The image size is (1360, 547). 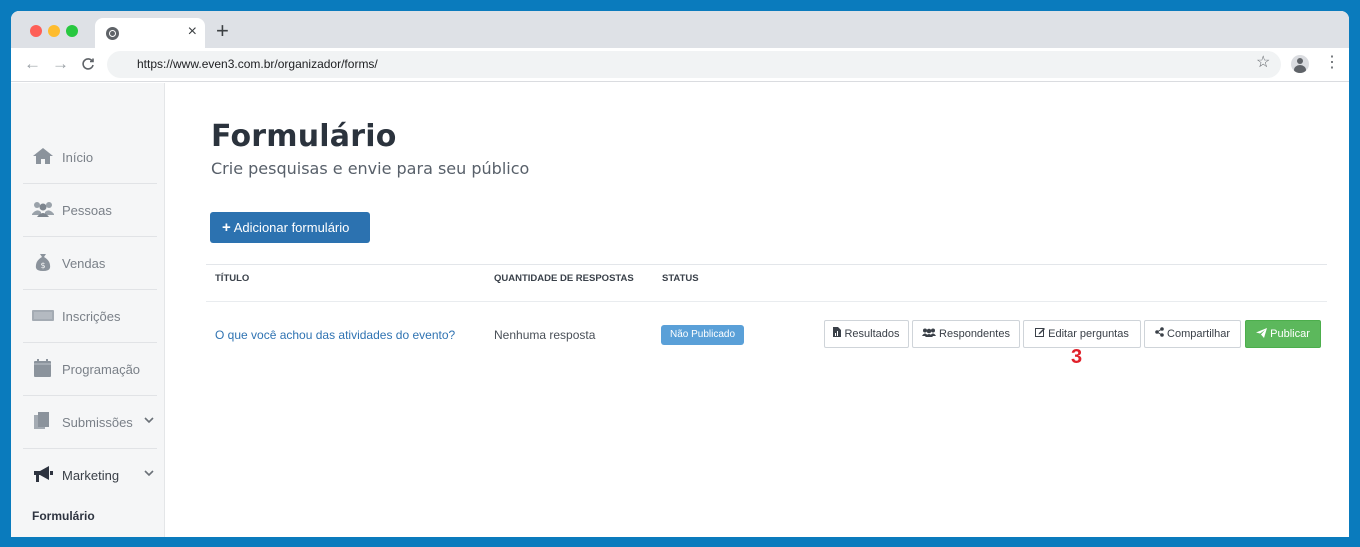 What do you see at coordinates (929, 332) in the screenshot?
I see `users-icon` at bounding box center [929, 332].